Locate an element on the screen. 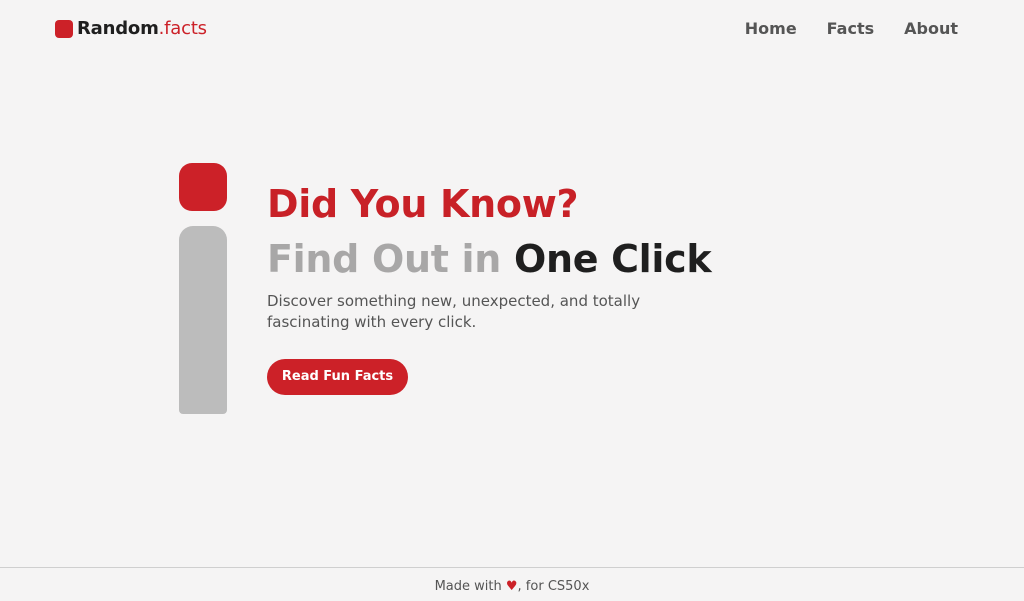  hero-title: Did You Know? is located at coordinates (423, 204).